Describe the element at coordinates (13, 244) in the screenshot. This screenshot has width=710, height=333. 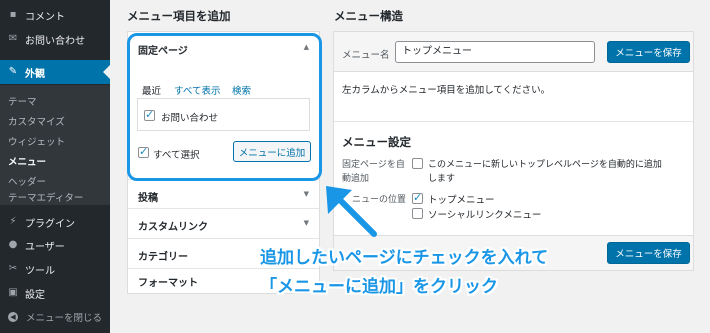
I see `user-icon: ●` at that location.